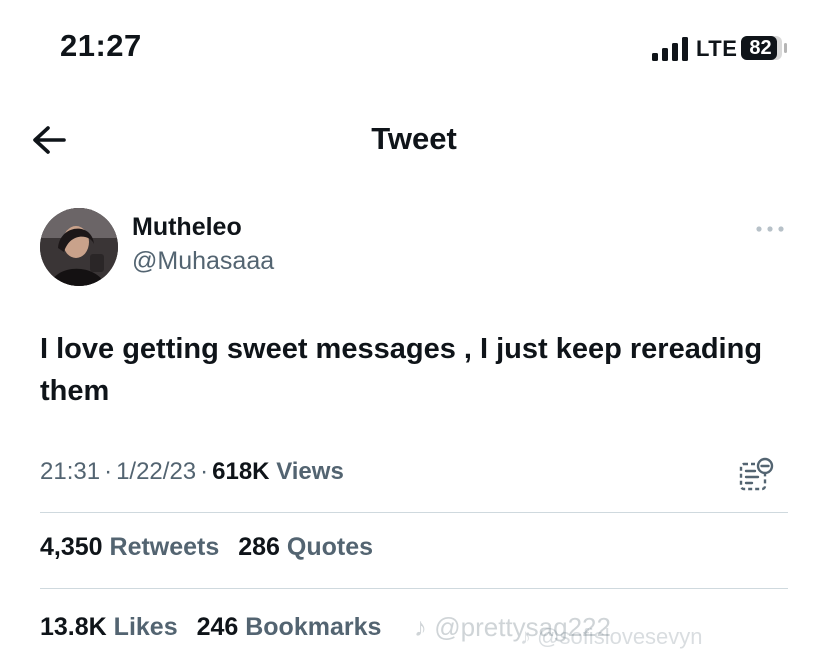 Image resolution: width=828 pixels, height=656 pixels. I want to click on stats-row-engagement: 13.8K Likes 246 Bookmarks, so click(216, 627).